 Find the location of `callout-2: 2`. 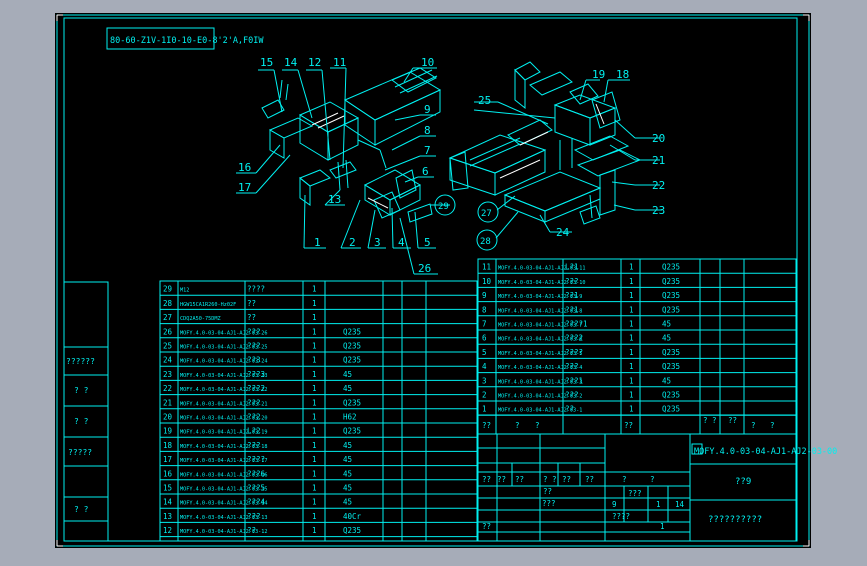

callout-2: 2 is located at coordinates (352, 242).